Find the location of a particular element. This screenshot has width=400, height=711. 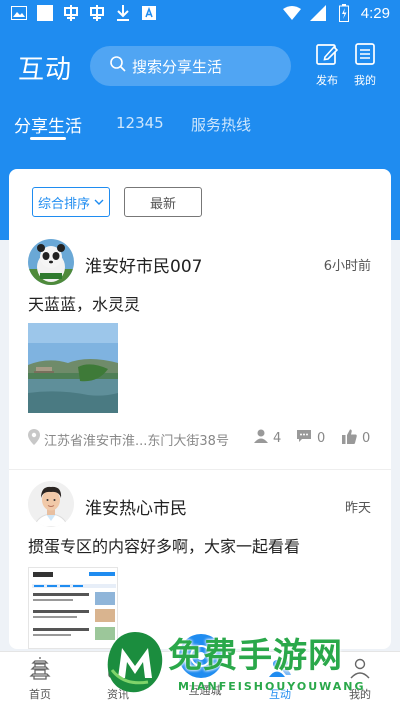

comment-button: 0 is located at coordinates (310, 438).